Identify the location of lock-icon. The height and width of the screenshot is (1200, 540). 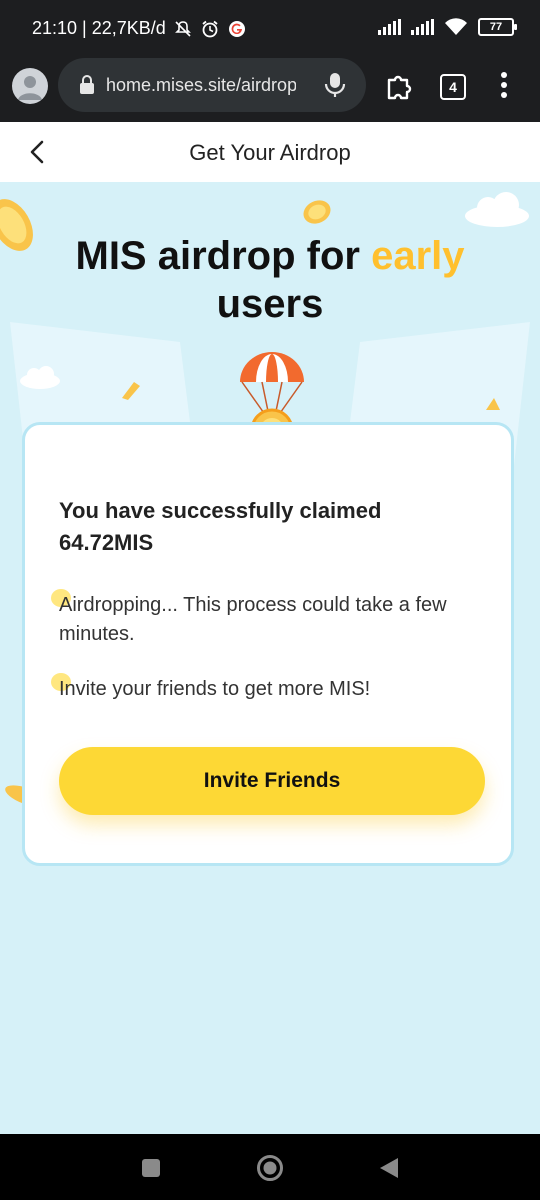
(87, 84).